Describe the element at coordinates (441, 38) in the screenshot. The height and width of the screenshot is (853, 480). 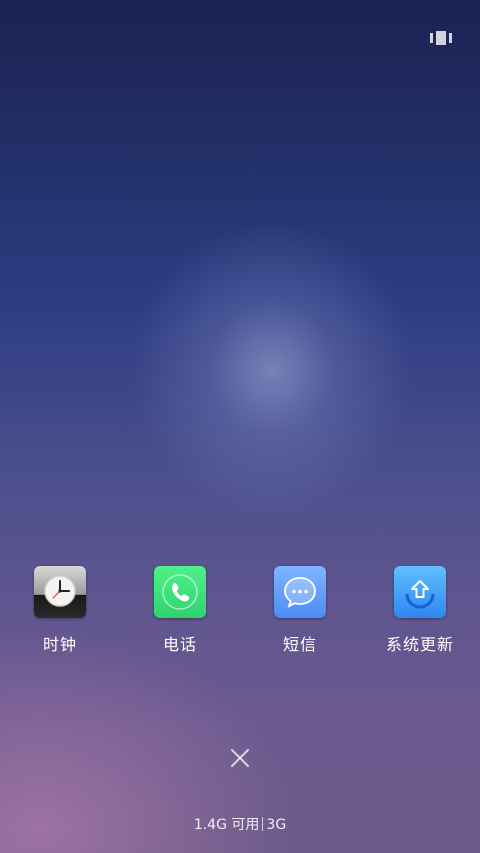
I see `recent-tasks-icon` at that location.